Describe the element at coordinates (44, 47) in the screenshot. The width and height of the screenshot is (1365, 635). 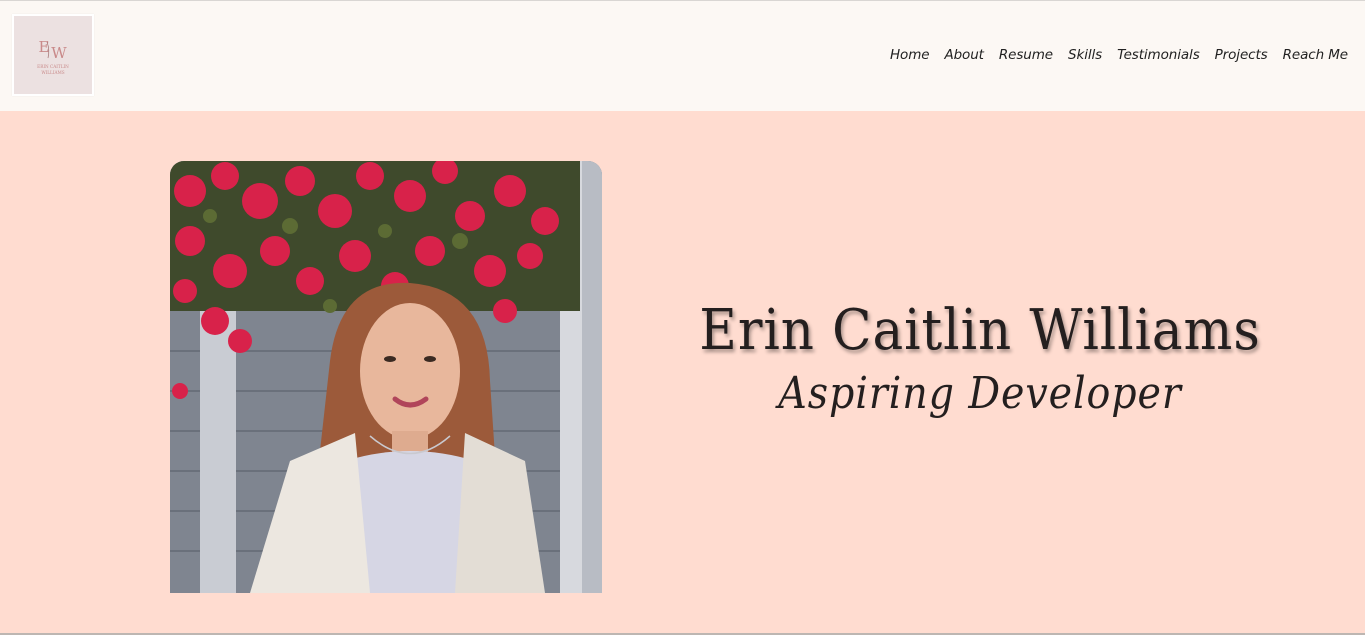
I see `logo-monogram-e: E` at that location.